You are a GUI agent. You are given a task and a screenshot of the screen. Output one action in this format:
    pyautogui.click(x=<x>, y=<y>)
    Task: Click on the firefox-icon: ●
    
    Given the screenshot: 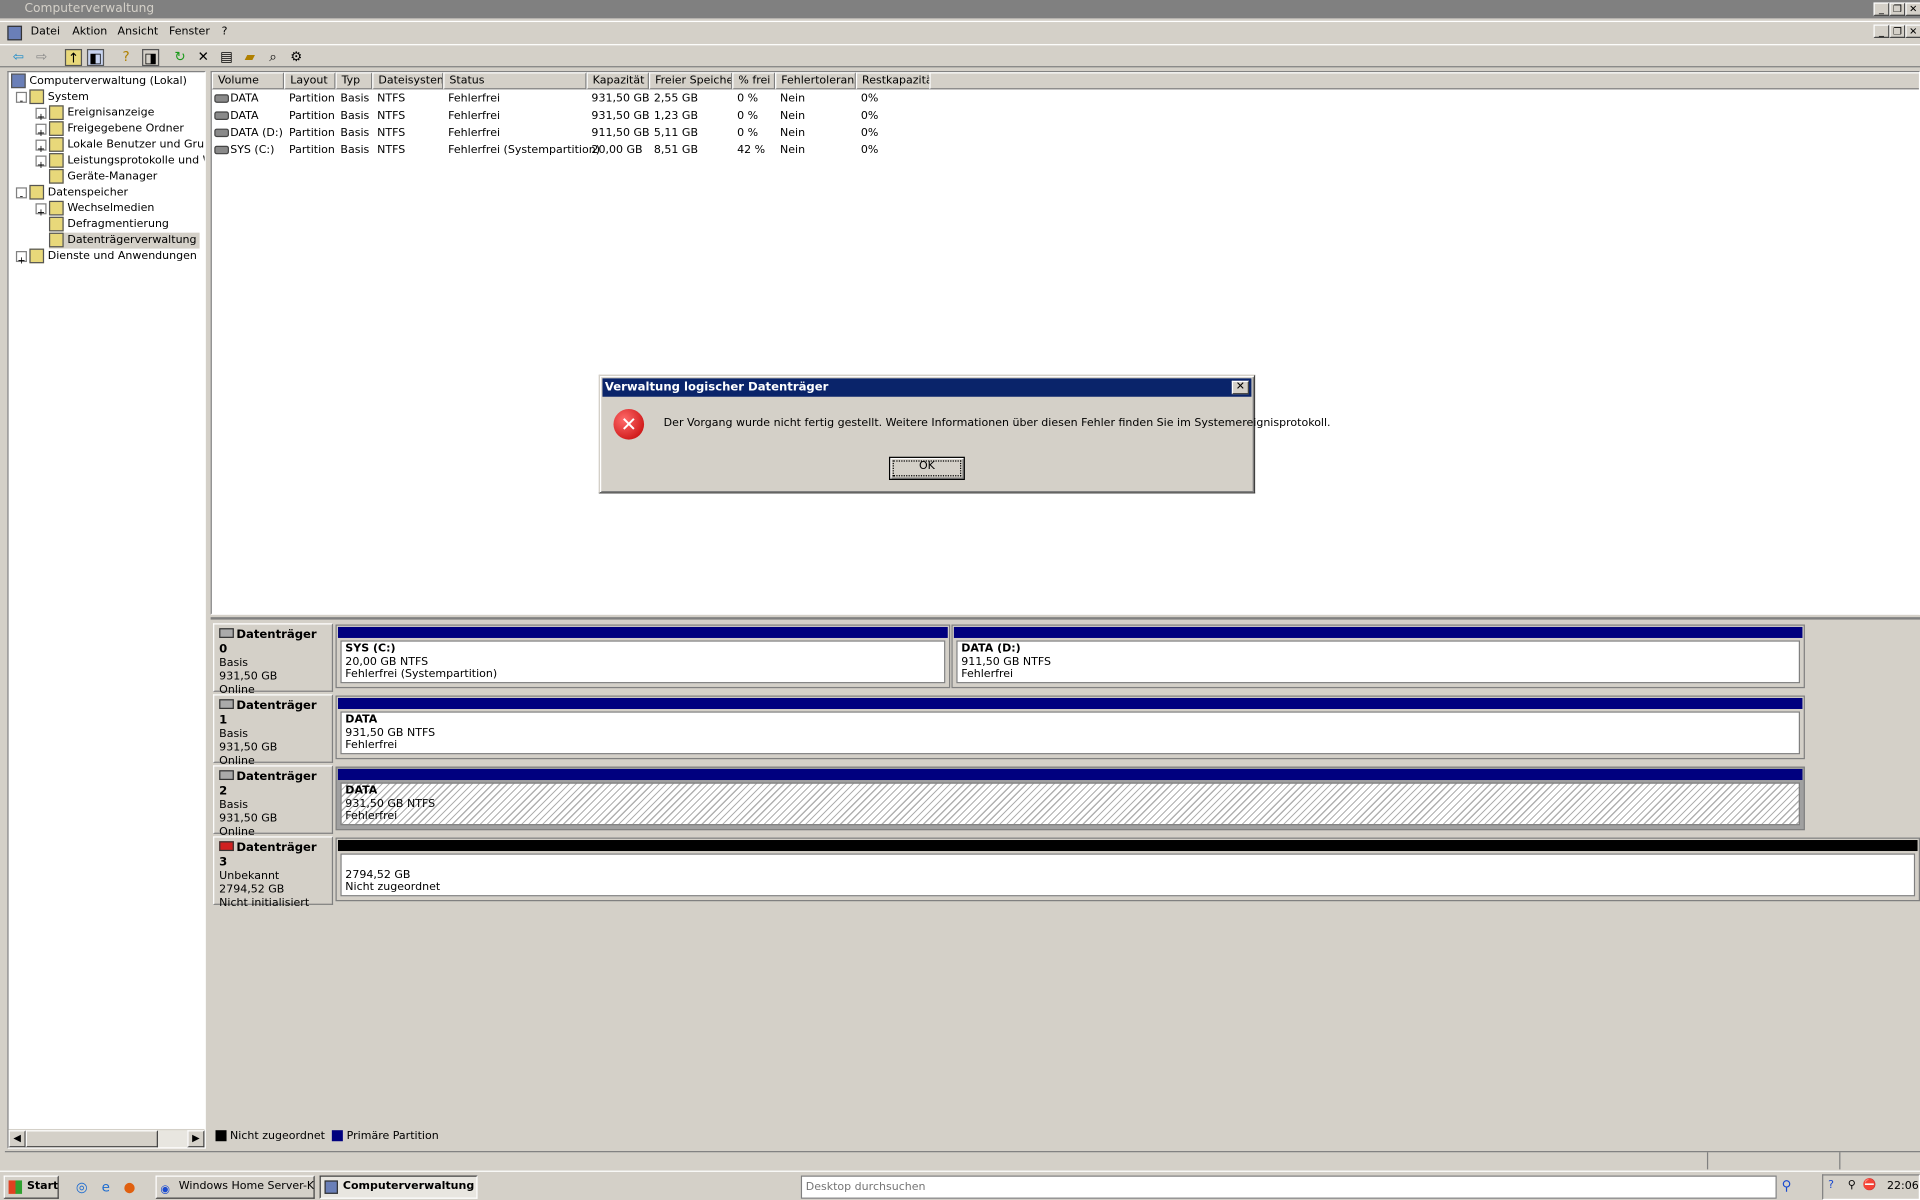 What is the action you would take?
    pyautogui.click(x=130, y=1187)
    